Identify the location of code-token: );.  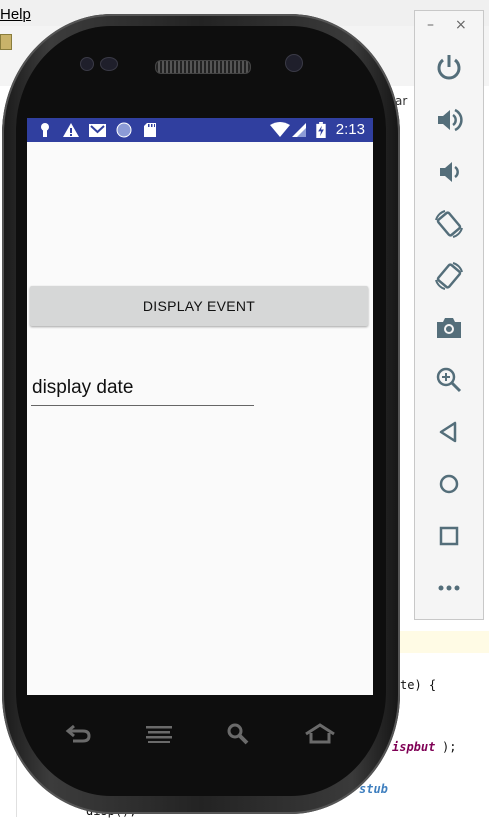
(449, 747).